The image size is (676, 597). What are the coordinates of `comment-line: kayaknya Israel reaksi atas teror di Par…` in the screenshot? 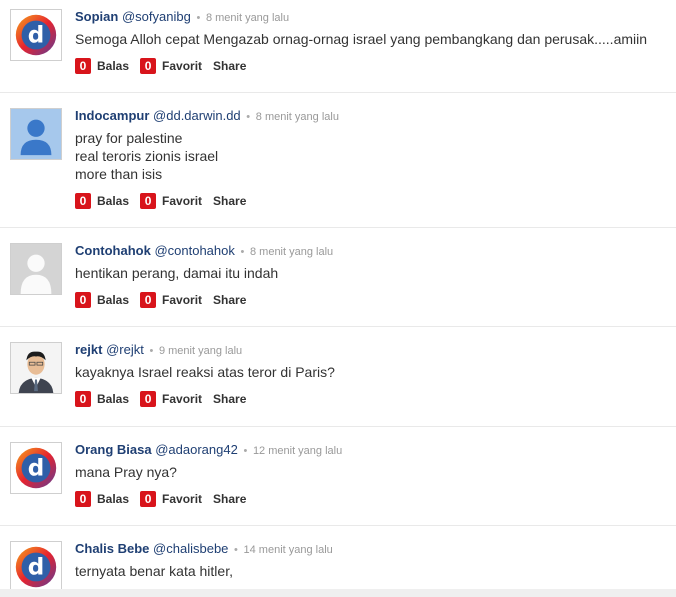 It's located at (205, 372).